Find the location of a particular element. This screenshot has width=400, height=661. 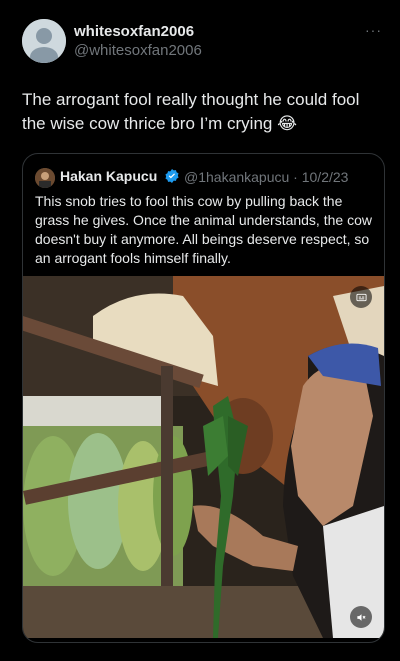

quoted-avatar-image is located at coordinates (45, 178).